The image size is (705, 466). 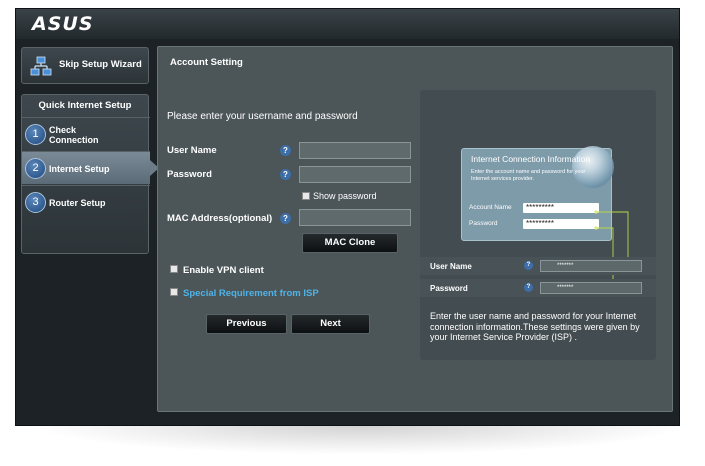 I want to click on show-password-label: Show password, so click(x=345, y=196).